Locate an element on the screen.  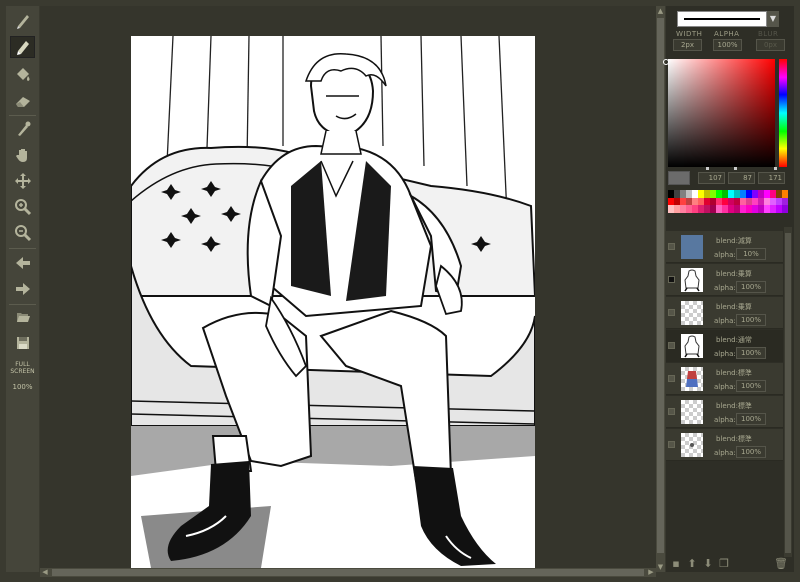
move-up-icon: ⬆ is located at coordinates (692, 564).